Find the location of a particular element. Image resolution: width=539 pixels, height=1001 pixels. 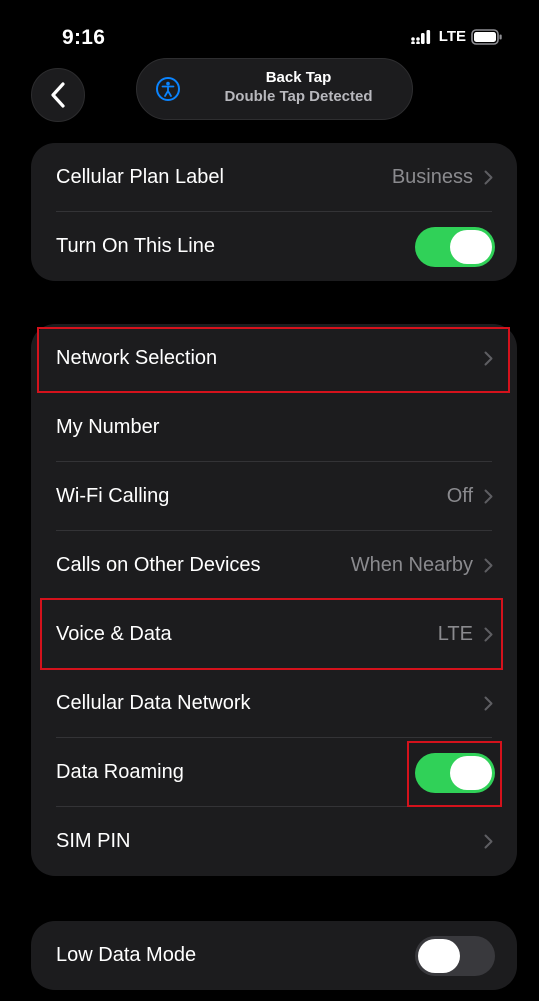

low-data-mode-row: Low Data Mode is located at coordinates (274, 955).